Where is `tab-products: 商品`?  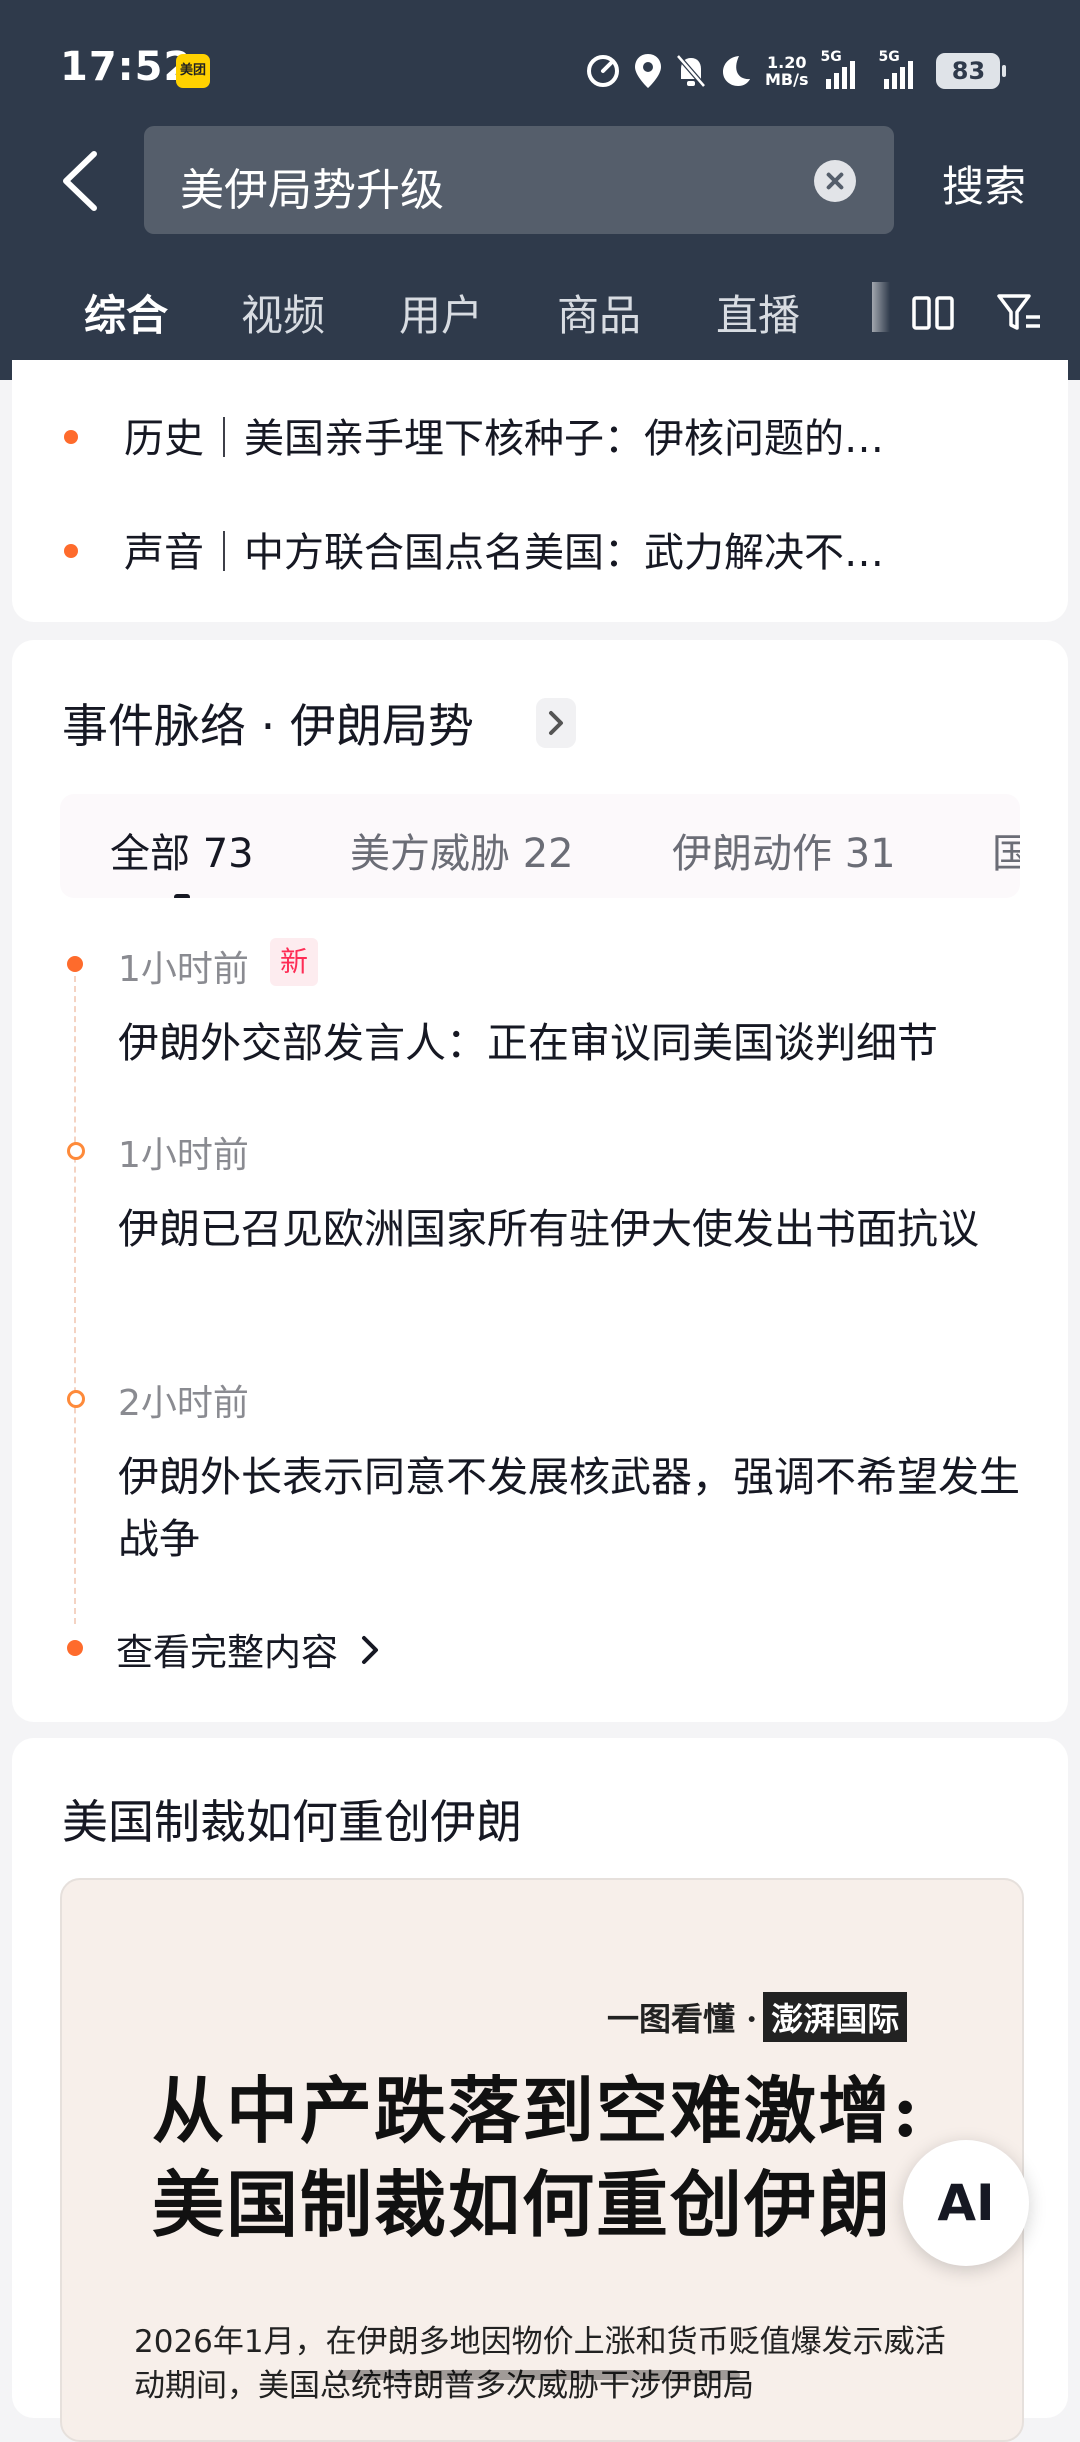
tab-products: 商品 is located at coordinates (599, 312).